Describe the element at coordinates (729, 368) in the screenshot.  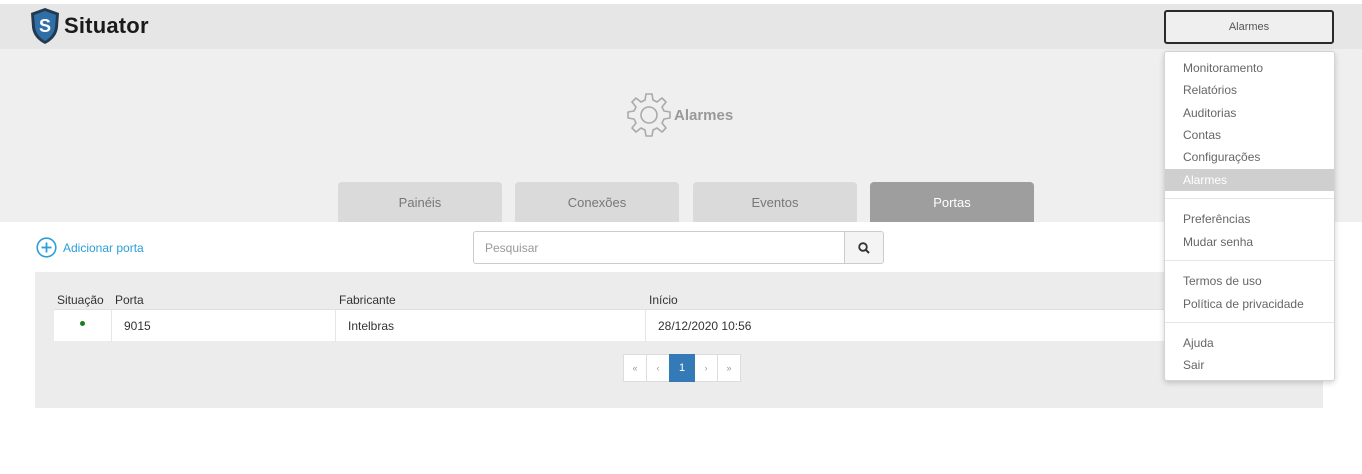
I see `pagination-last-button: »` at that location.